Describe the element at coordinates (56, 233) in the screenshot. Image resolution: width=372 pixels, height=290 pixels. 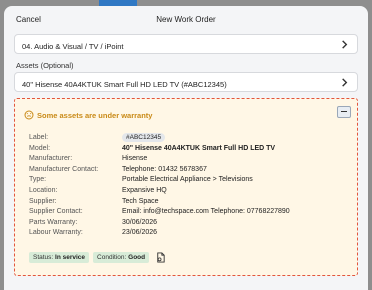
I see `detail-label: Labour Warranty:` at that location.